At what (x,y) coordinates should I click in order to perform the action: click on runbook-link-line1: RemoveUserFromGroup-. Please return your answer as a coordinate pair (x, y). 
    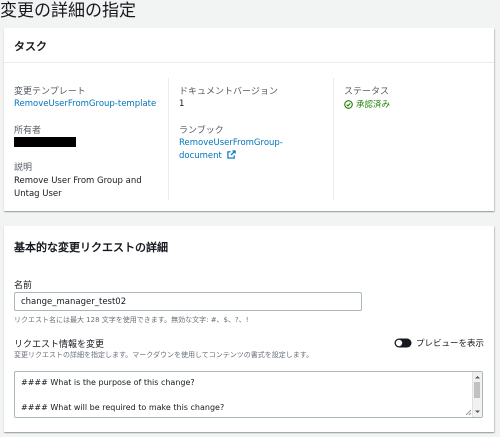
    Looking at the image, I should click on (231, 143).